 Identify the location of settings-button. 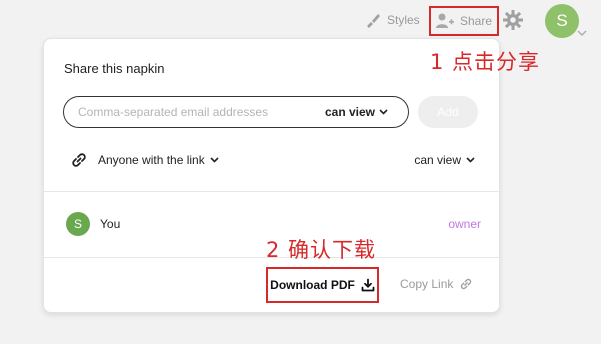
(513, 20).